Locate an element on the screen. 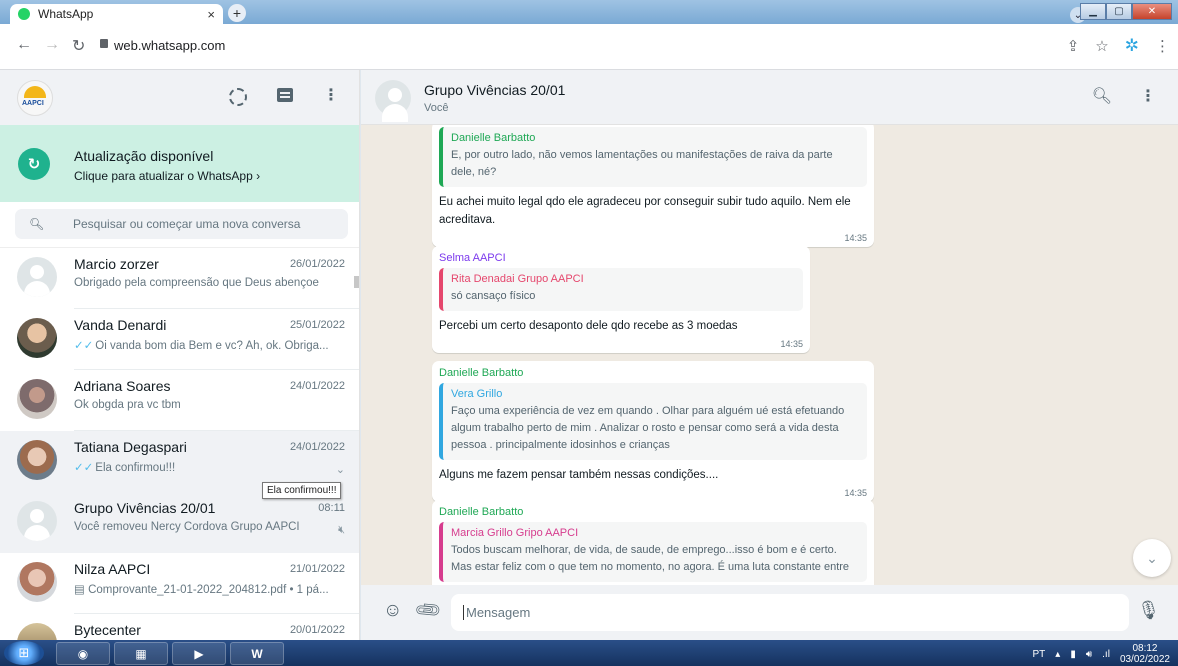 The height and width of the screenshot is (666, 1178). browser-tab-whatsapp: WhatsApp × is located at coordinates (116, 14).